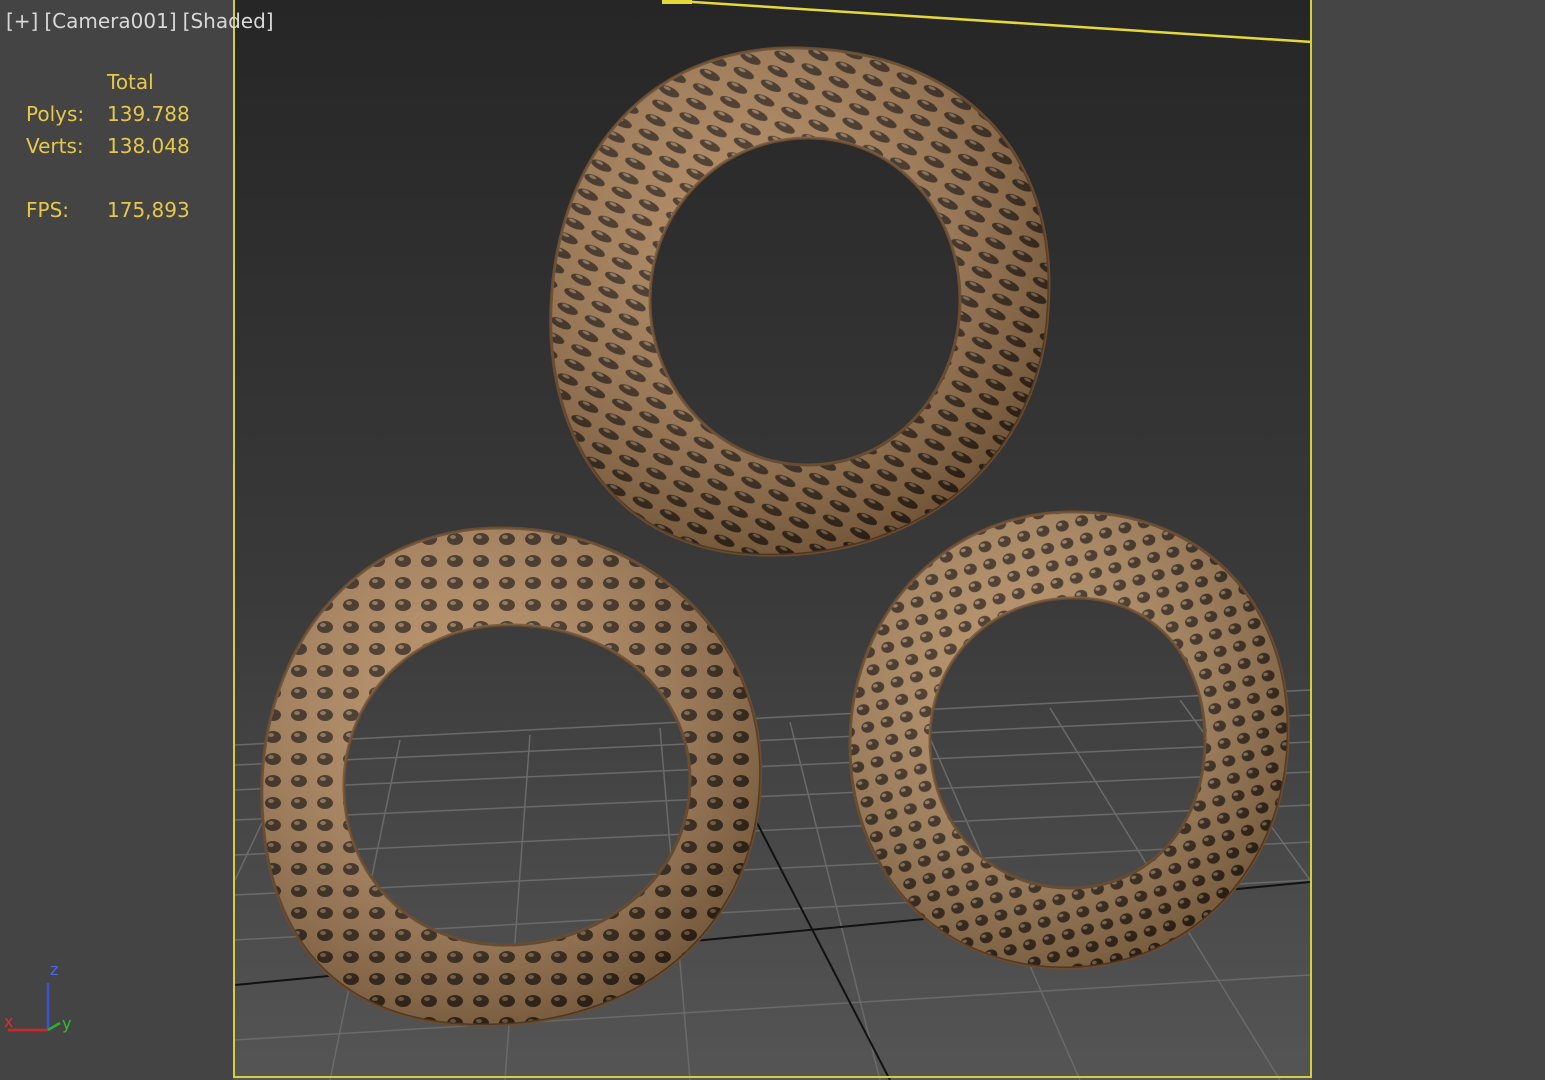  I want to click on axis-z-label: z, so click(54, 969).